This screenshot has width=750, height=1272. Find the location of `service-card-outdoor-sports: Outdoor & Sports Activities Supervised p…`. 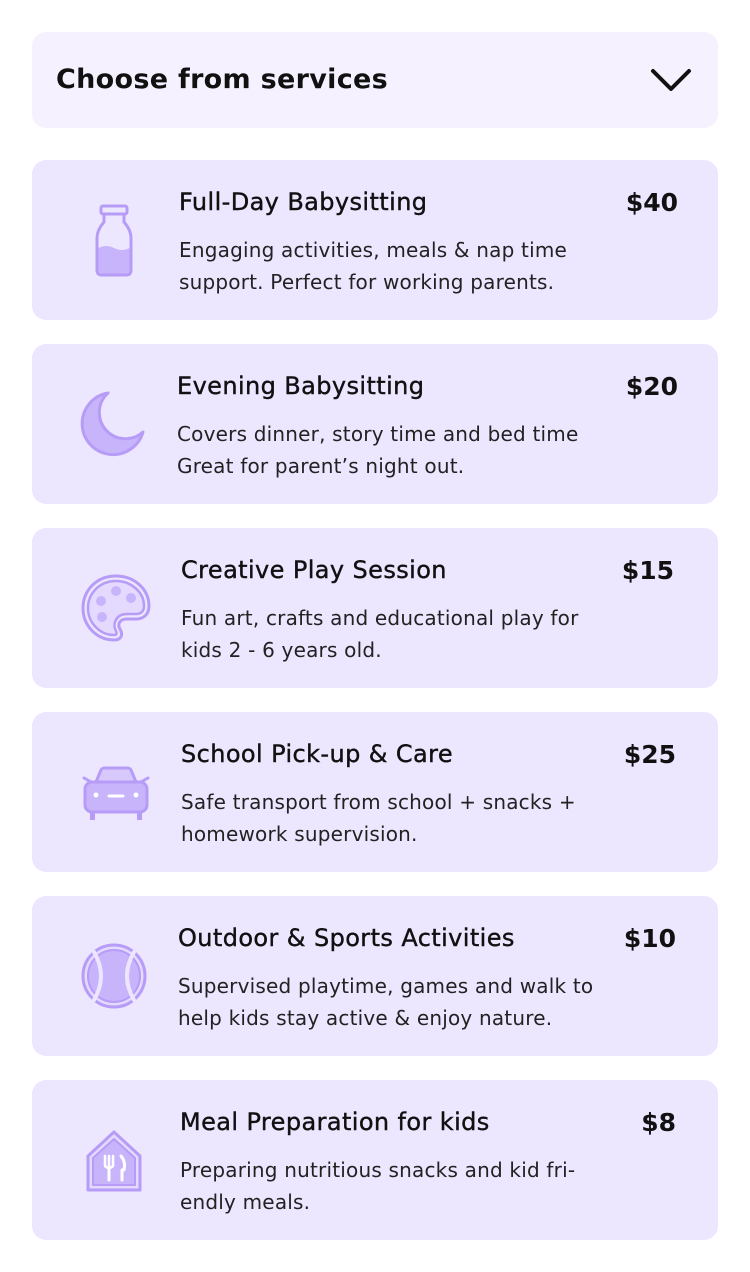

service-card-outdoor-sports: Outdoor & Sports Activities Supervised p… is located at coordinates (375, 976).